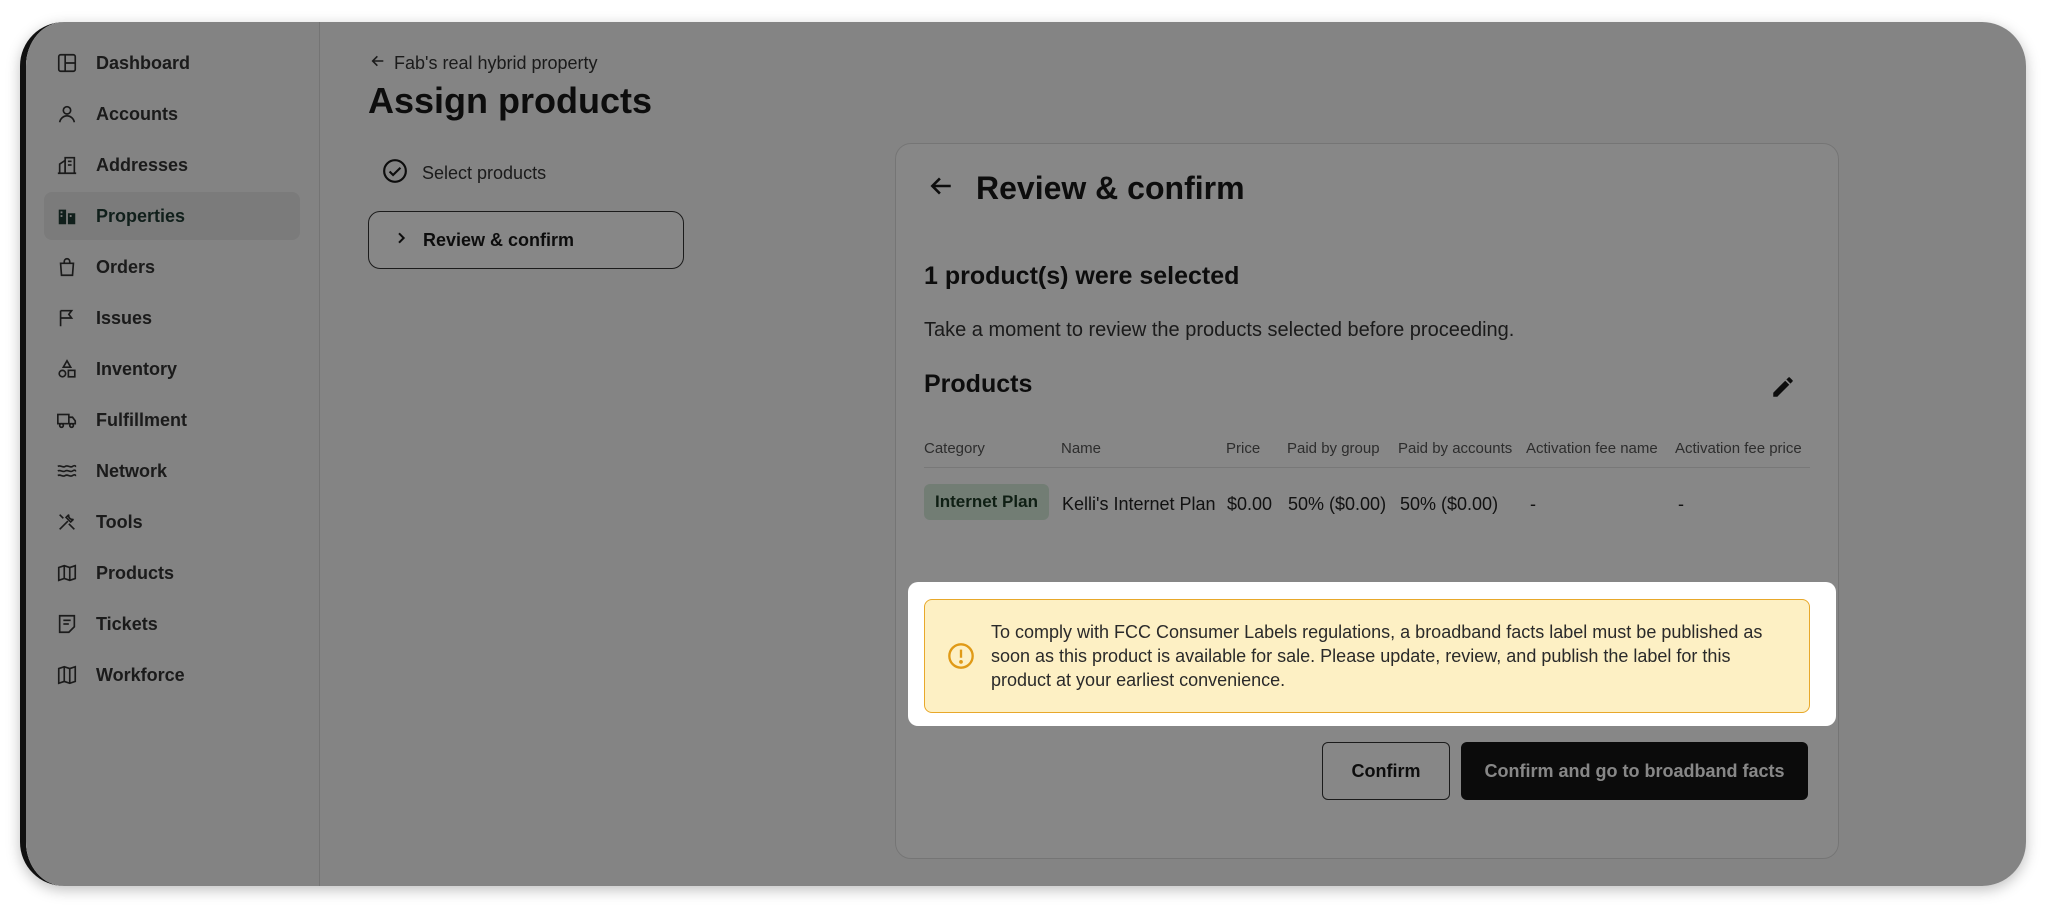 The image size is (2048, 906). I want to click on col-paid-accounts: Paid by accounts, so click(1455, 448).